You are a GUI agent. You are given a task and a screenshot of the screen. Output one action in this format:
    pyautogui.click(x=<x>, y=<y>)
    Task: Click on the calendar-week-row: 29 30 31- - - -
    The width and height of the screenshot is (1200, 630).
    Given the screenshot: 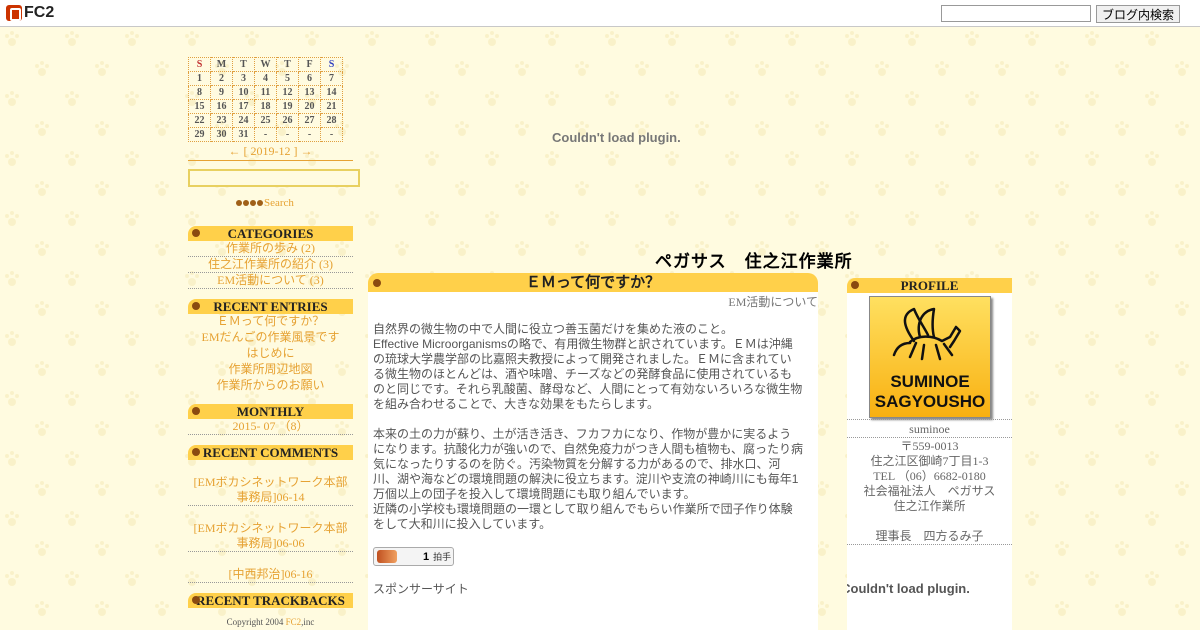 What is the action you would take?
    pyautogui.click(x=265, y=134)
    